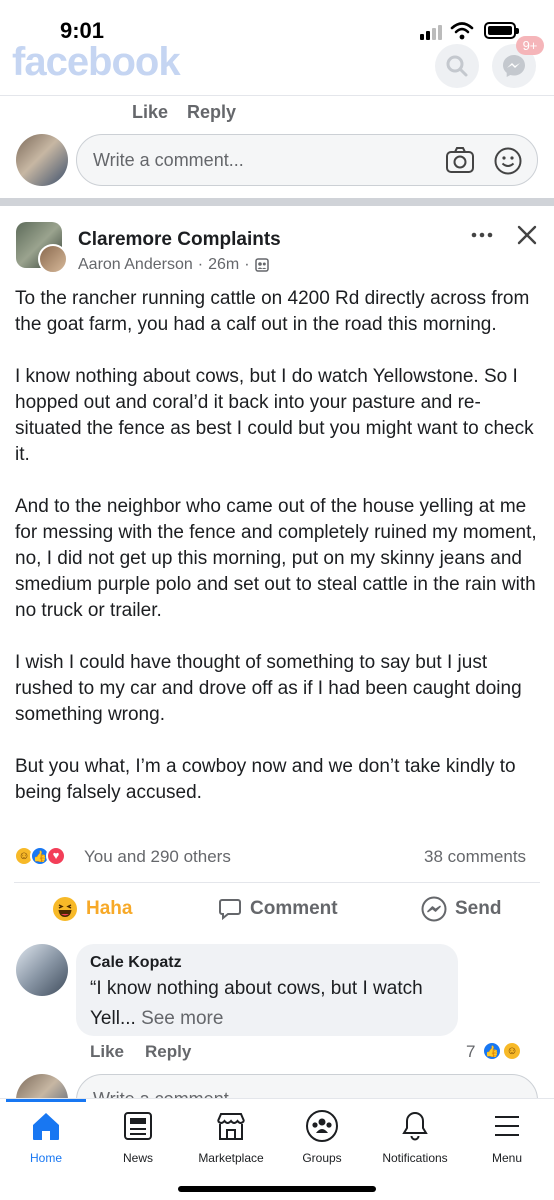 The image size is (554, 1200). Describe the element at coordinates (138, 1126) in the screenshot. I see `news-icon` at that location.